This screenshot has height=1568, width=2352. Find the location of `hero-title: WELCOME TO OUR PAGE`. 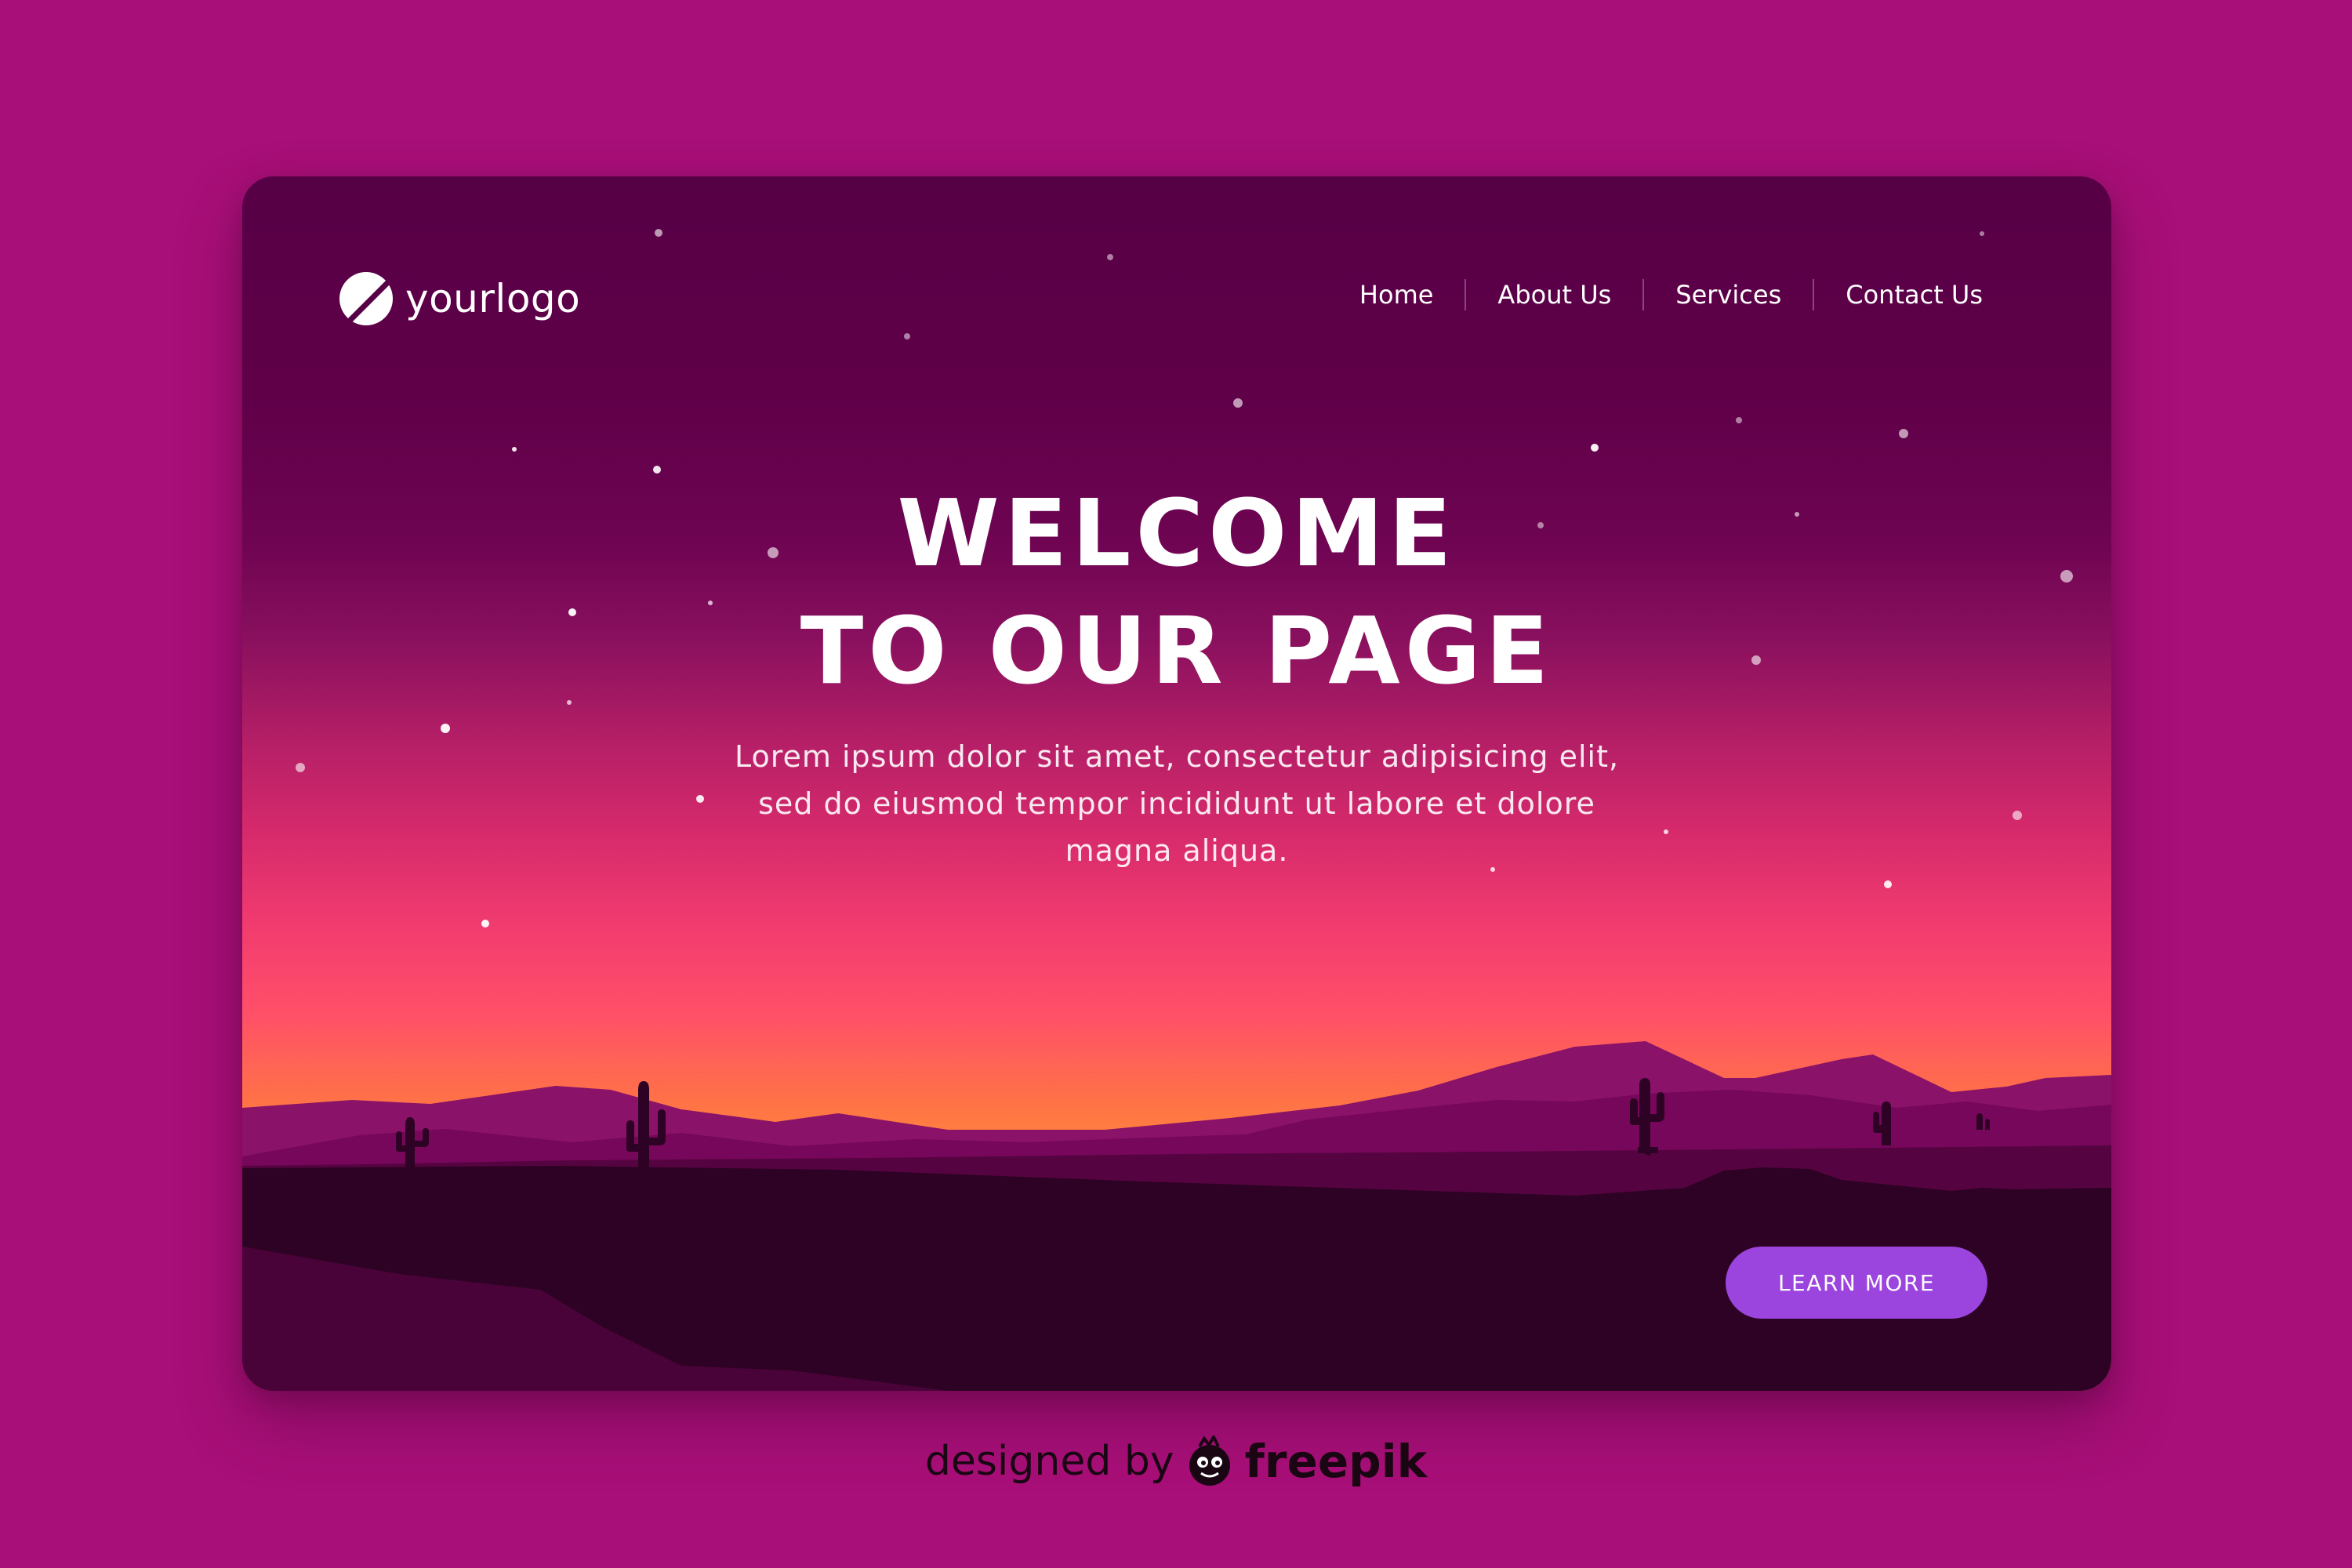

hero-title: WELCOME TO OUR PAGE is located at coordinates (1176, 592).